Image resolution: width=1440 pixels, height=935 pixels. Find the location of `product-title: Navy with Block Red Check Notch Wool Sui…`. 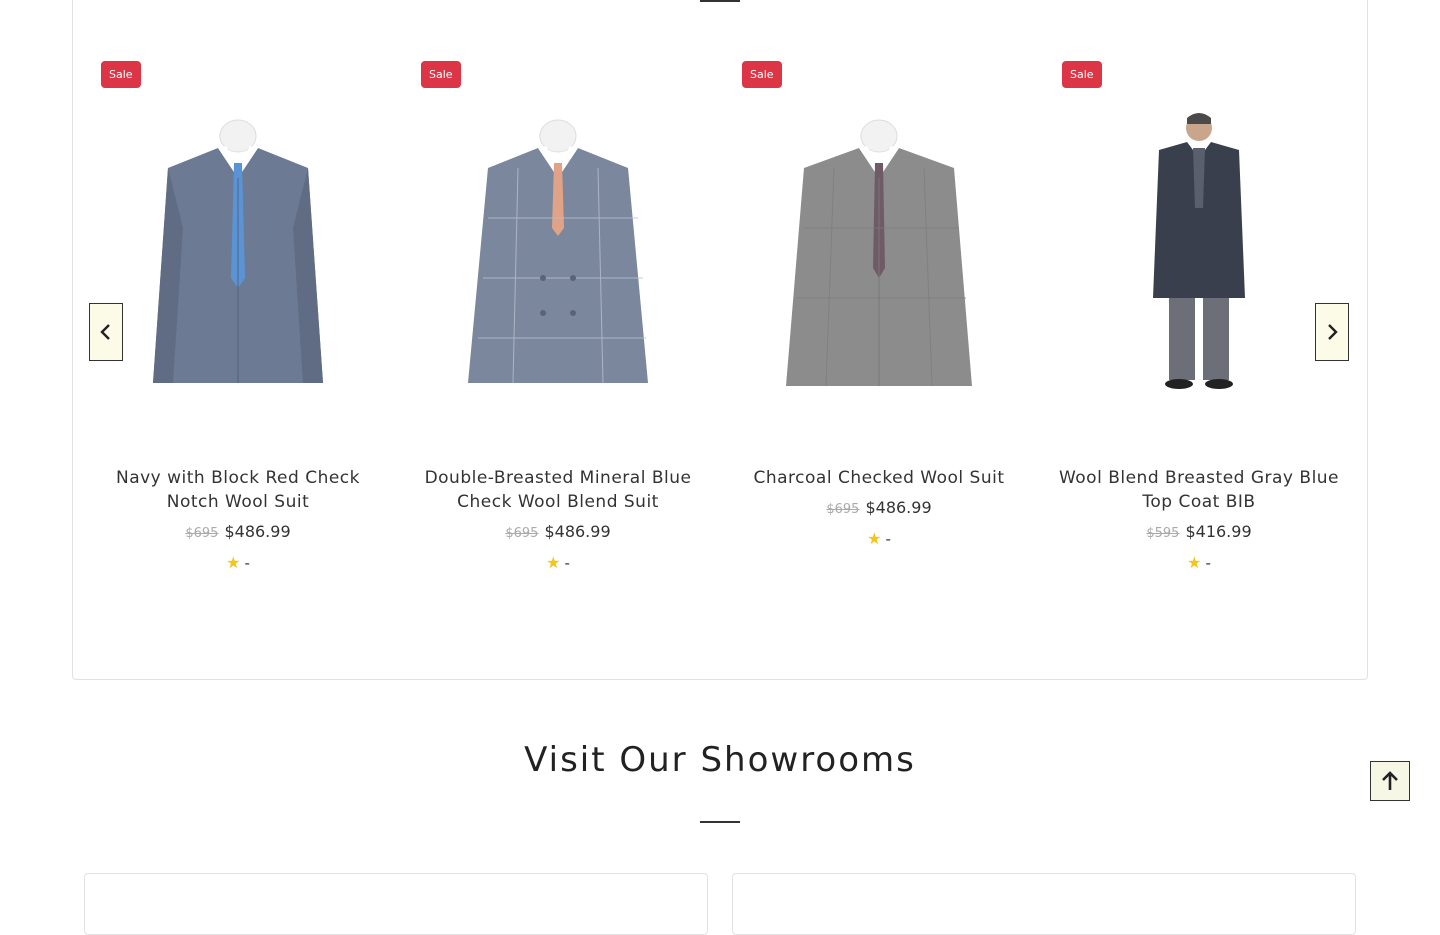

product-title: Navy with Block Red Check Notch Wool Sui… is located at coordinates (238, 490).